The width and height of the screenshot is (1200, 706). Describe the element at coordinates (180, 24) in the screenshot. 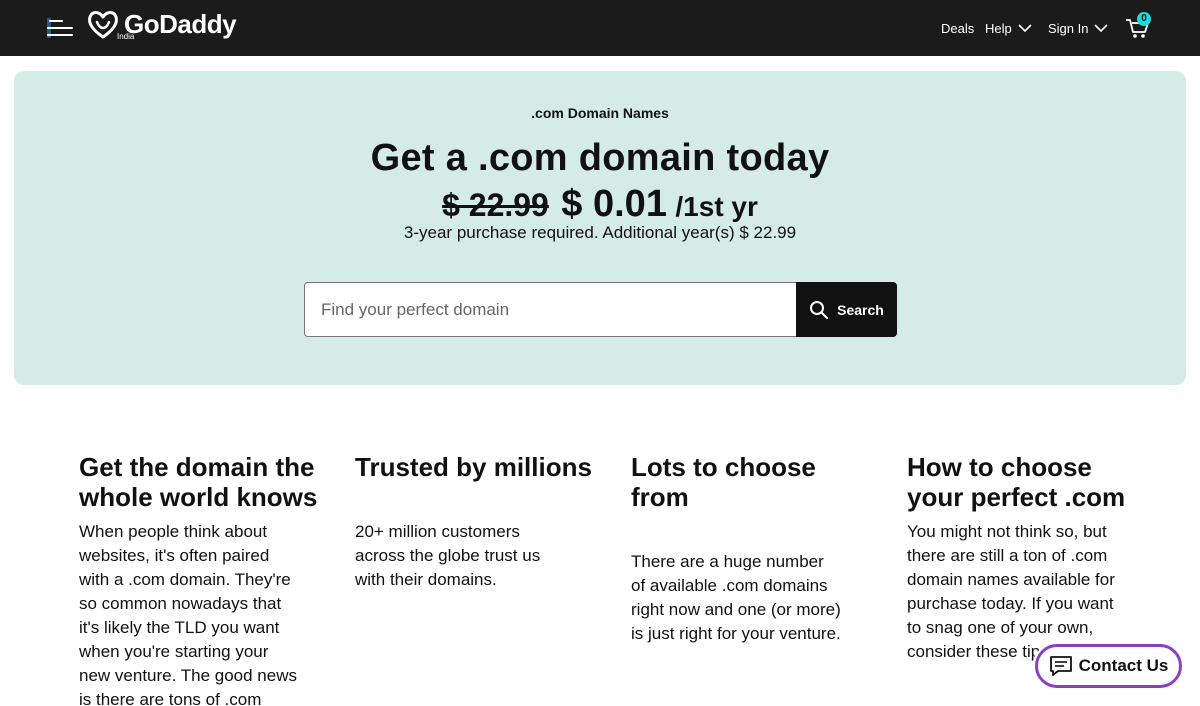

I see `logo-wordmark: GoDaddy` at that location.